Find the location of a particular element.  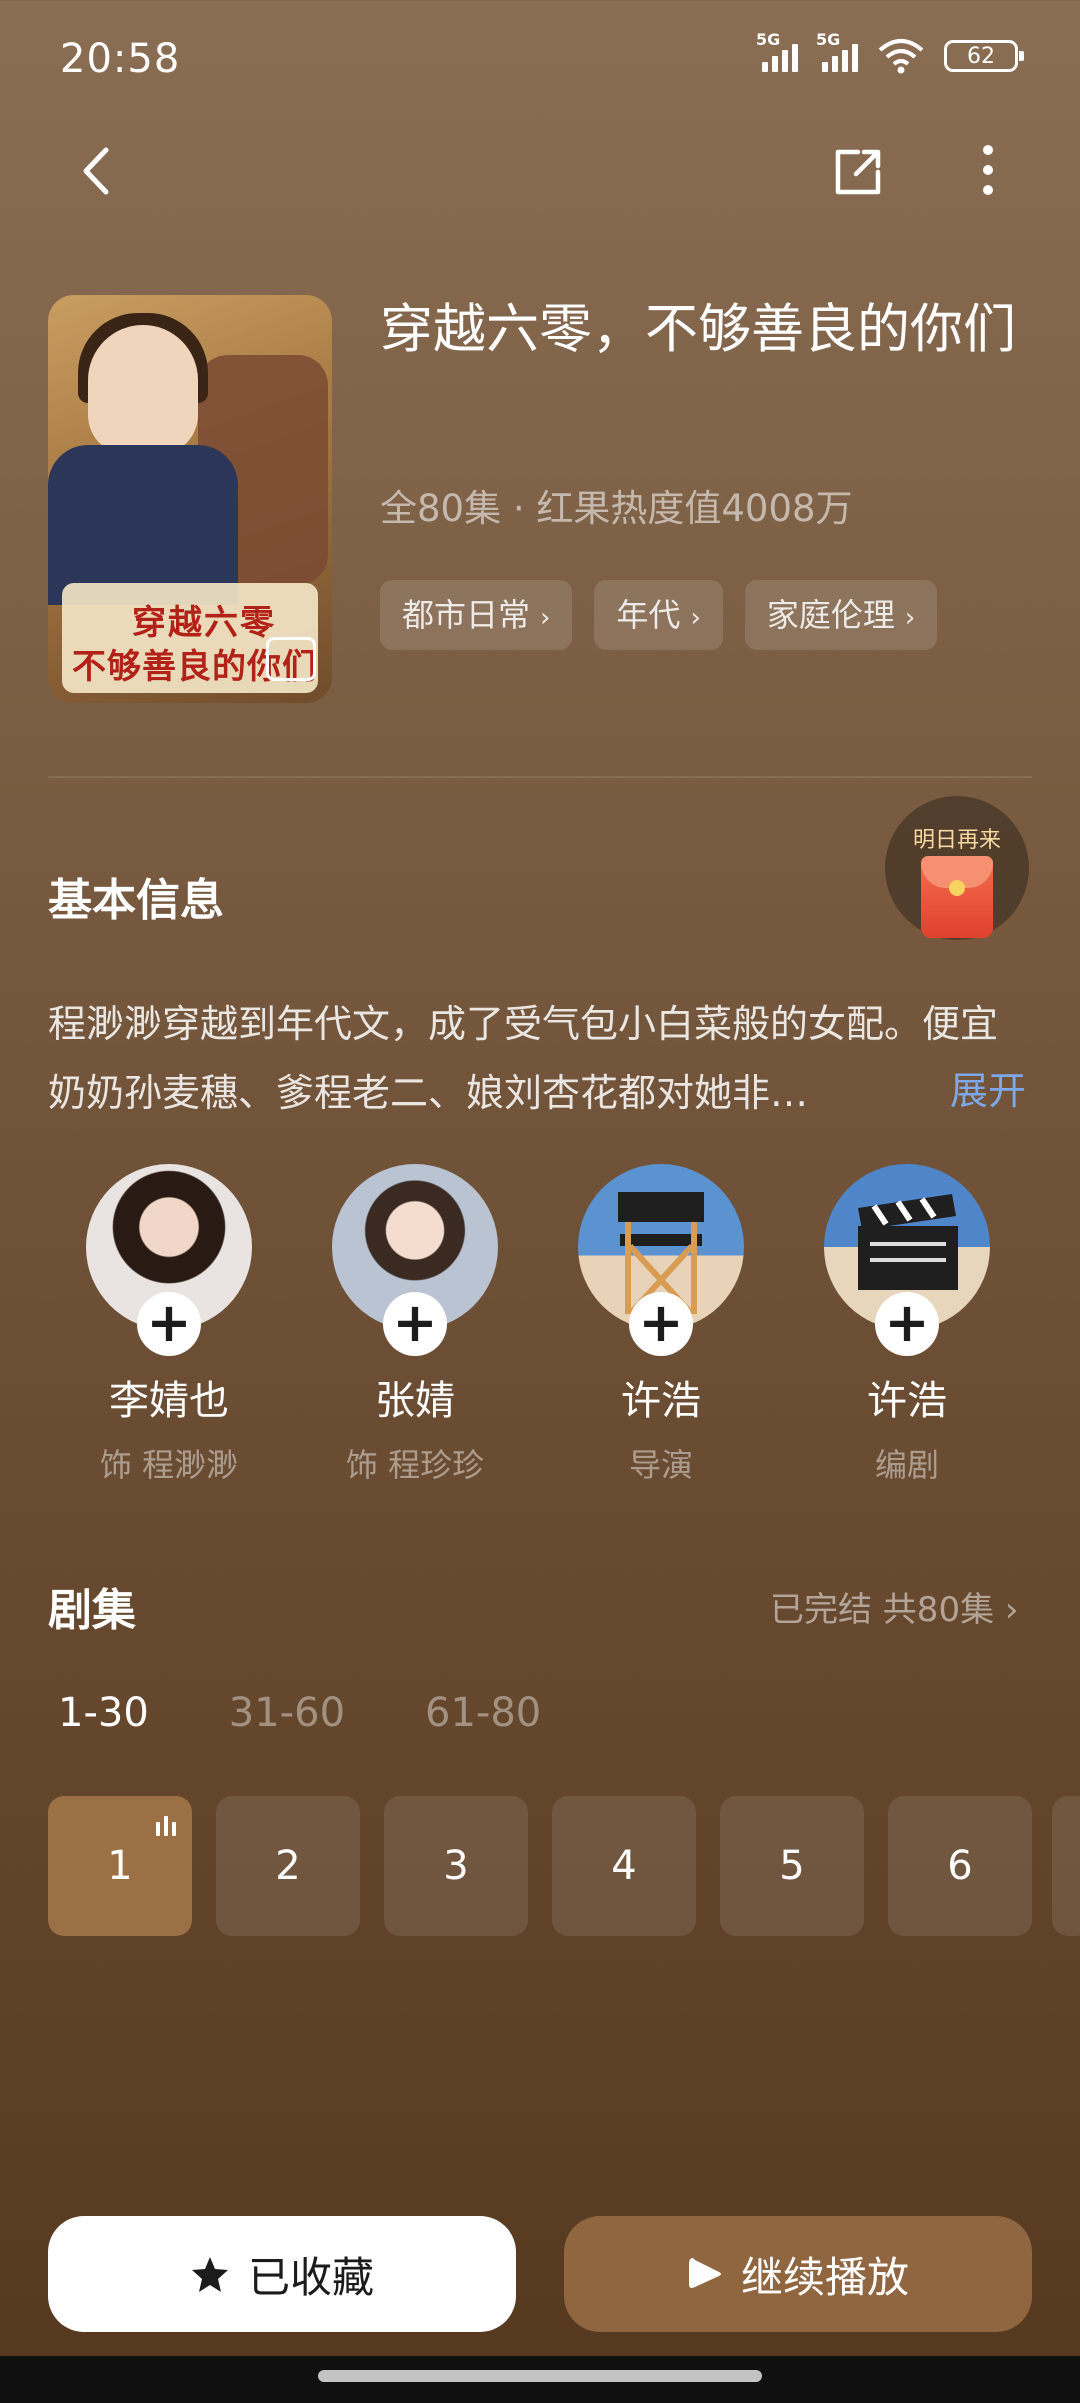

cast-member: + 李婧也 饰 程渺渺 is located at coordinates (169, 1325).